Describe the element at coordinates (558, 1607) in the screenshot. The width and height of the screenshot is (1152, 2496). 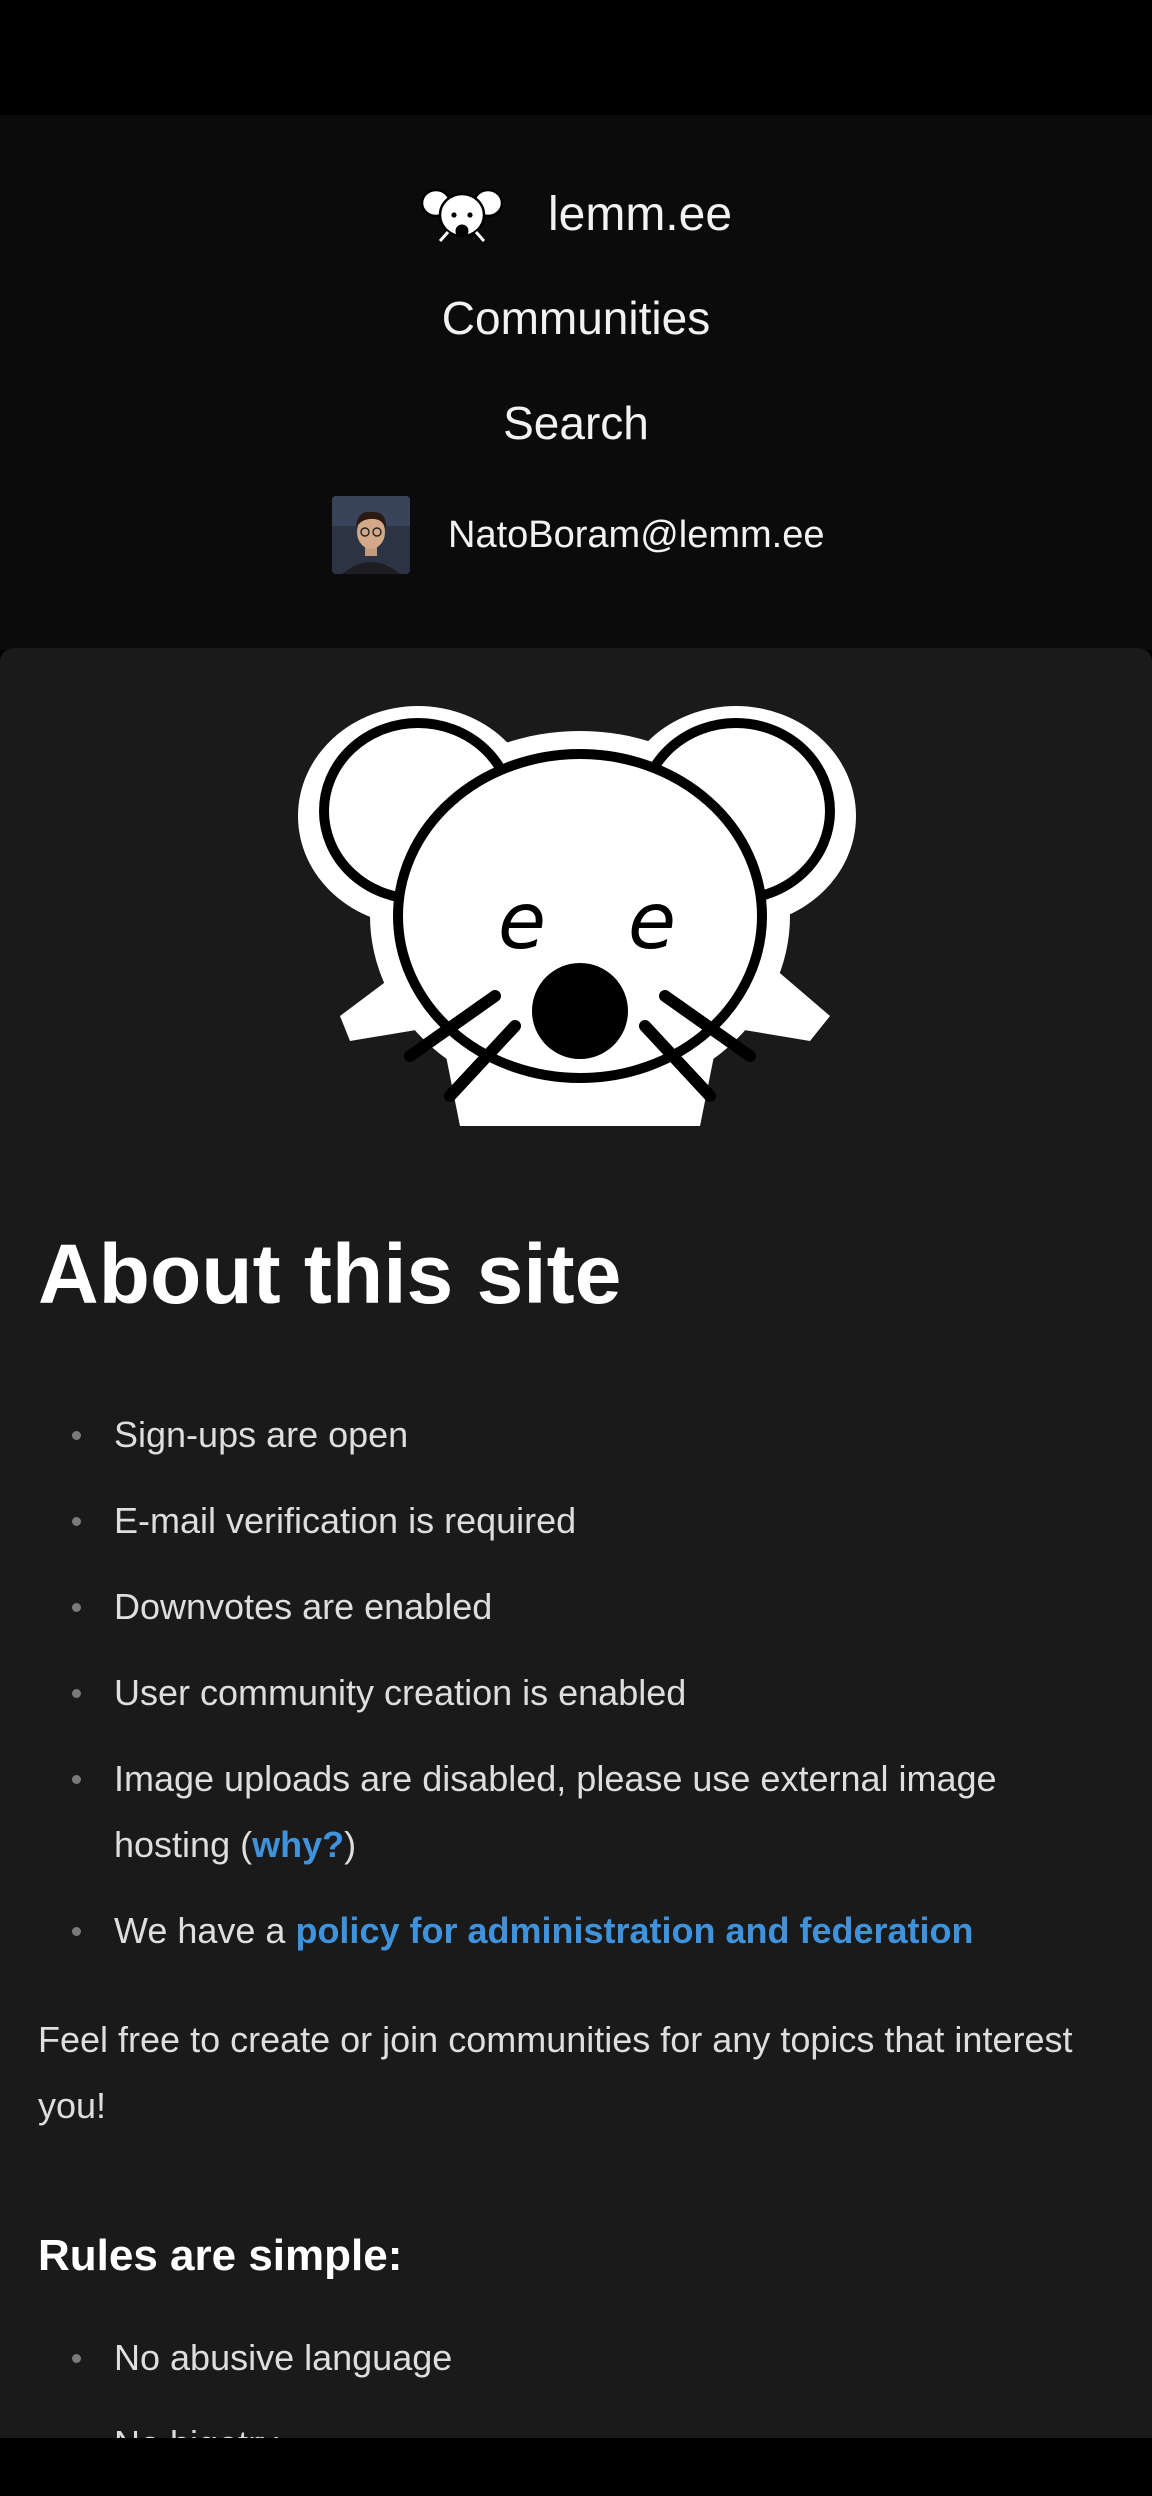
I see `list-item: Downvotes are enabled` at that location.